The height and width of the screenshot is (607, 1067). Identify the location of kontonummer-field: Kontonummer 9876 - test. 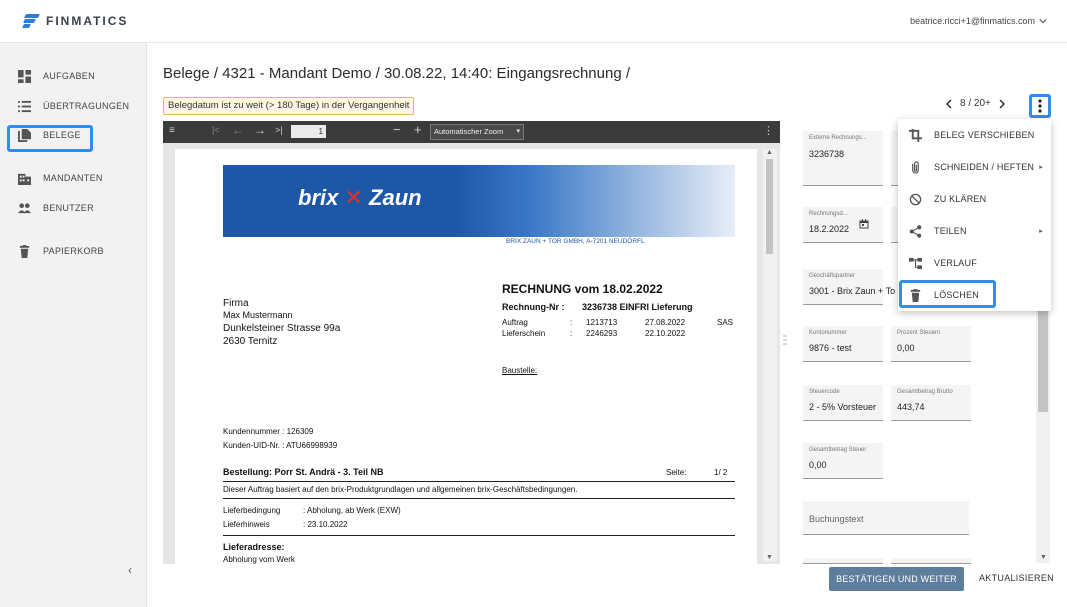
(843, 344).